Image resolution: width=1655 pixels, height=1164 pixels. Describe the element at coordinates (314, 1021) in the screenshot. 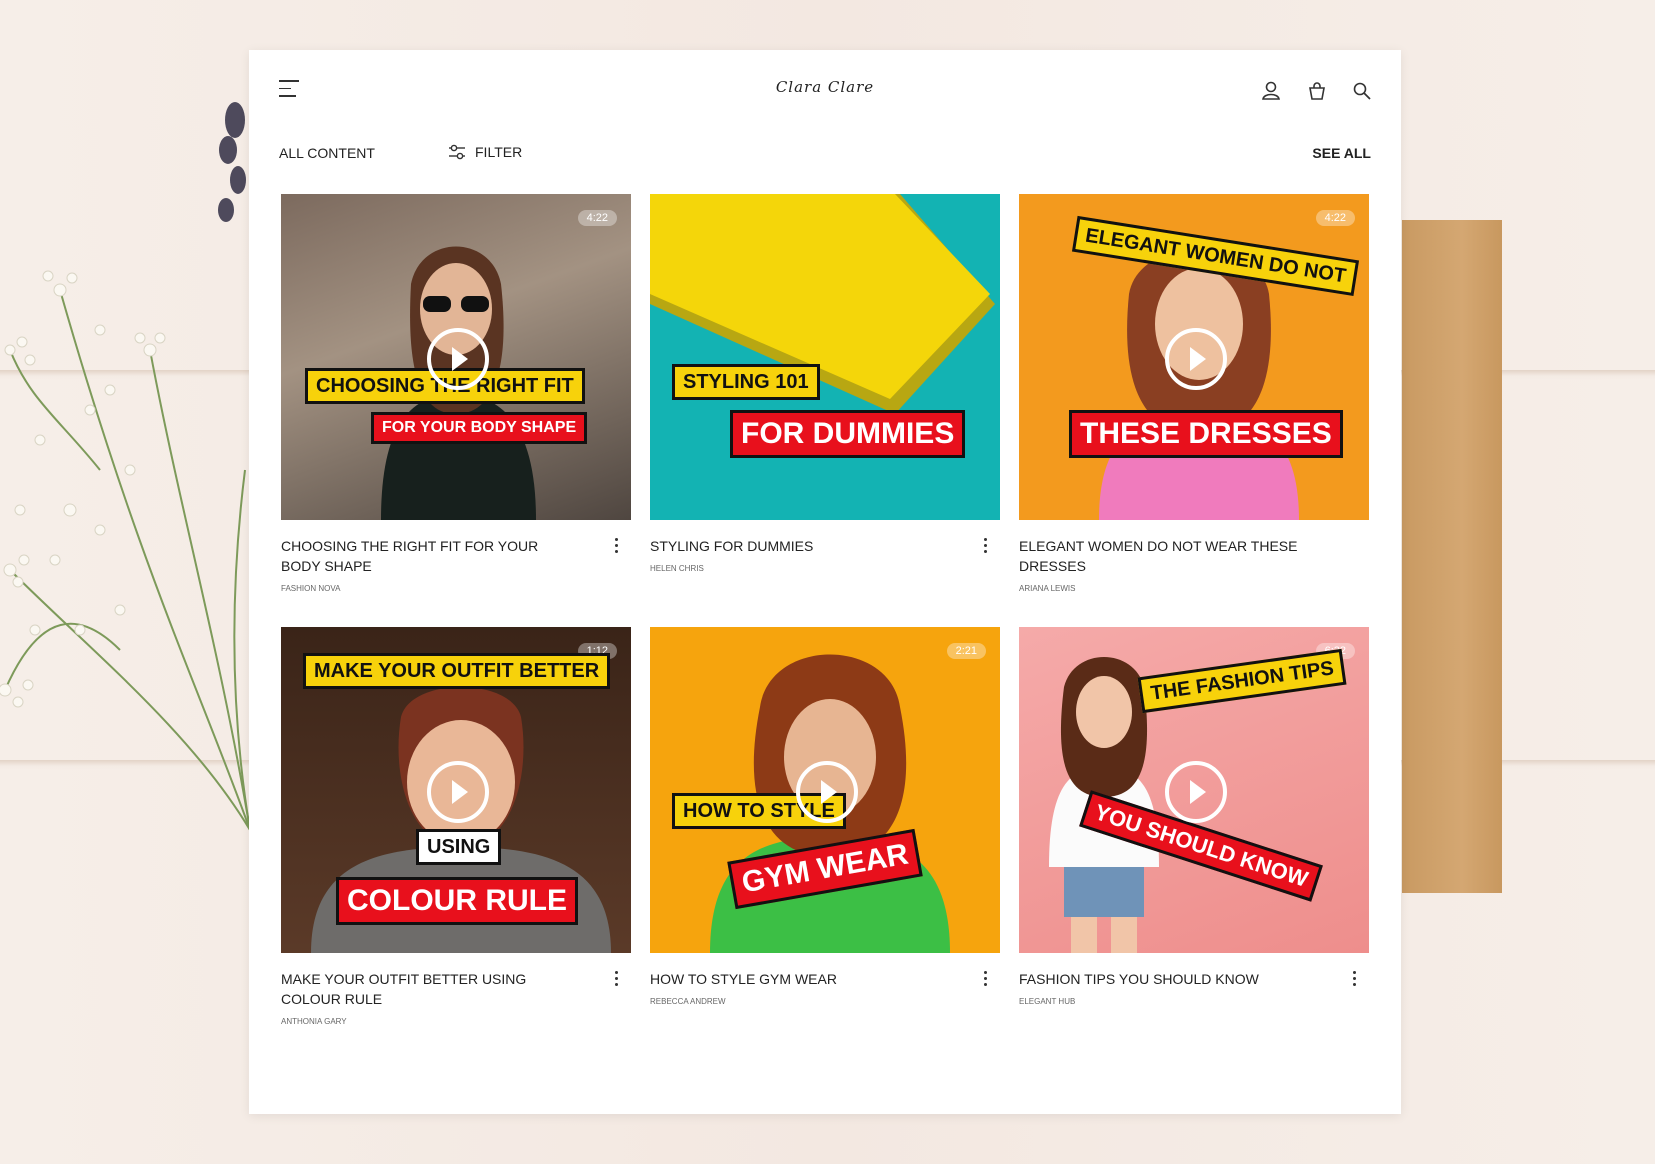

I see `video-author: ANTHONIA GARY` at that location.